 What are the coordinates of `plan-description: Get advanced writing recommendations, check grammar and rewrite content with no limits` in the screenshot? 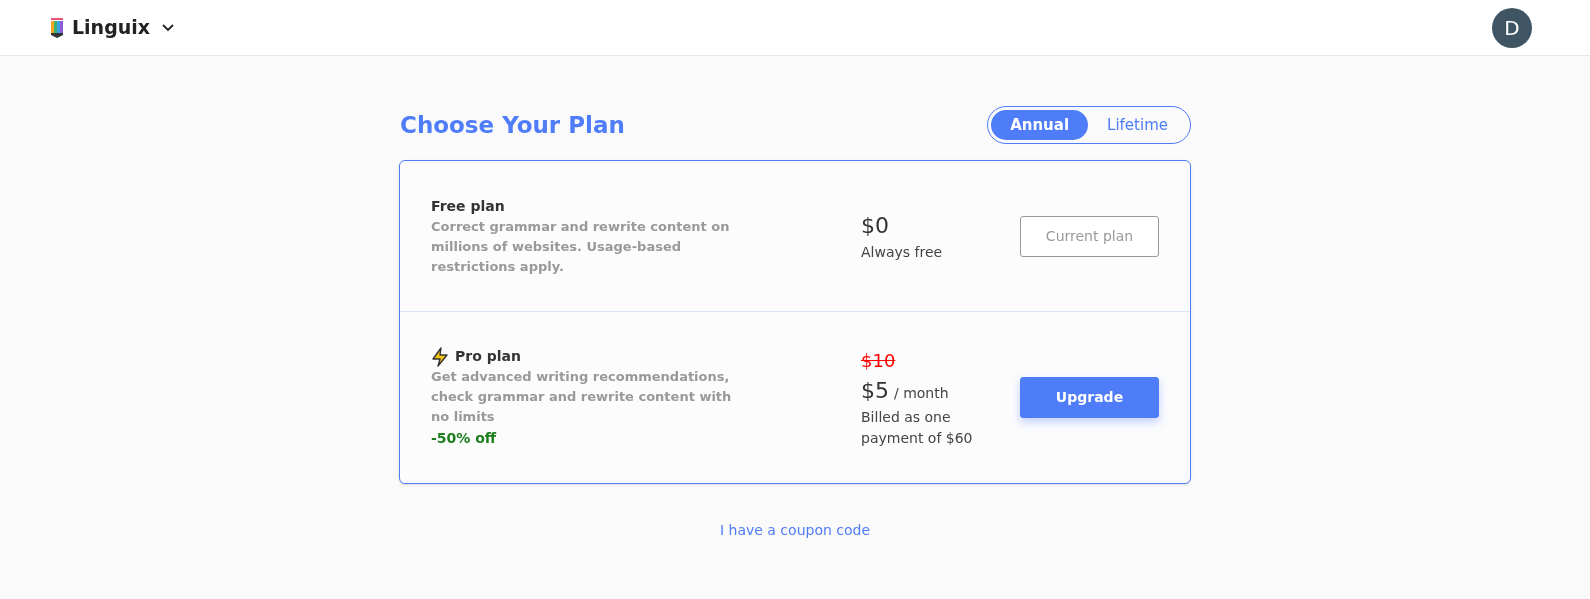 It's located at (582, 397).